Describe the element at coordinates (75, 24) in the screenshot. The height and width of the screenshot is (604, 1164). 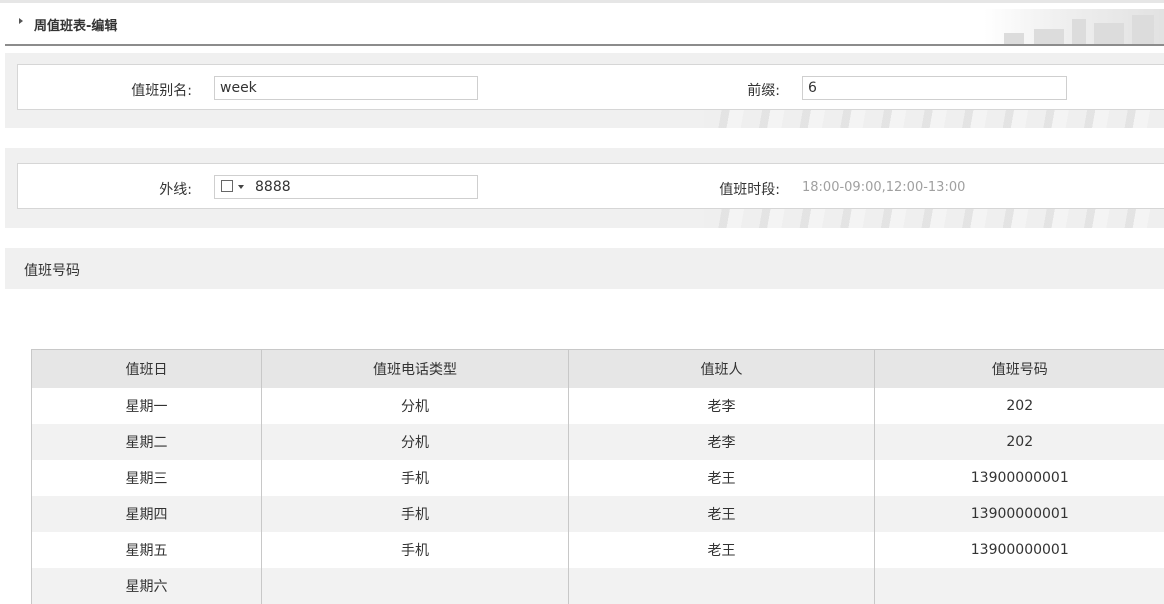
I see `page-title: 周值班表-编辑` at that location.